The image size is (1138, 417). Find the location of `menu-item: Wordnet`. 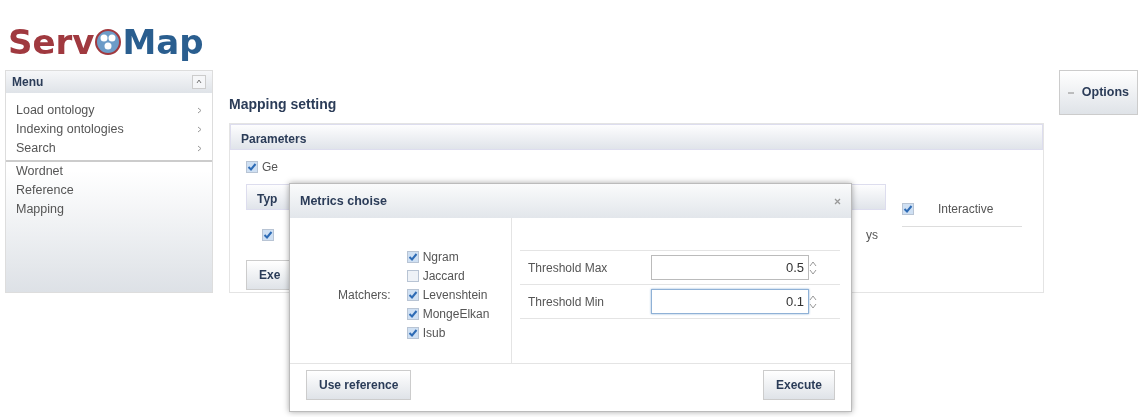

menu-item: Wordnet is located at coordinates (109, 171).